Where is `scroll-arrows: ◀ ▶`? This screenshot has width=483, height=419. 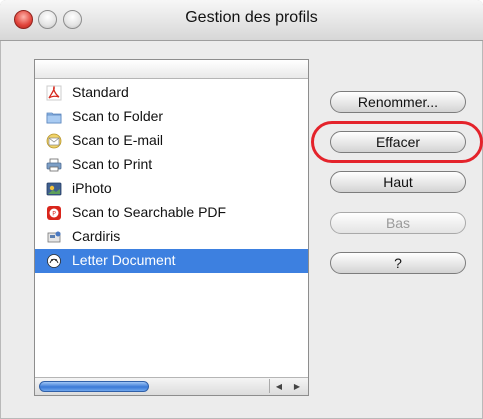
scroll-arrows: ◀ ▶ is located at coordinates (287, 386).